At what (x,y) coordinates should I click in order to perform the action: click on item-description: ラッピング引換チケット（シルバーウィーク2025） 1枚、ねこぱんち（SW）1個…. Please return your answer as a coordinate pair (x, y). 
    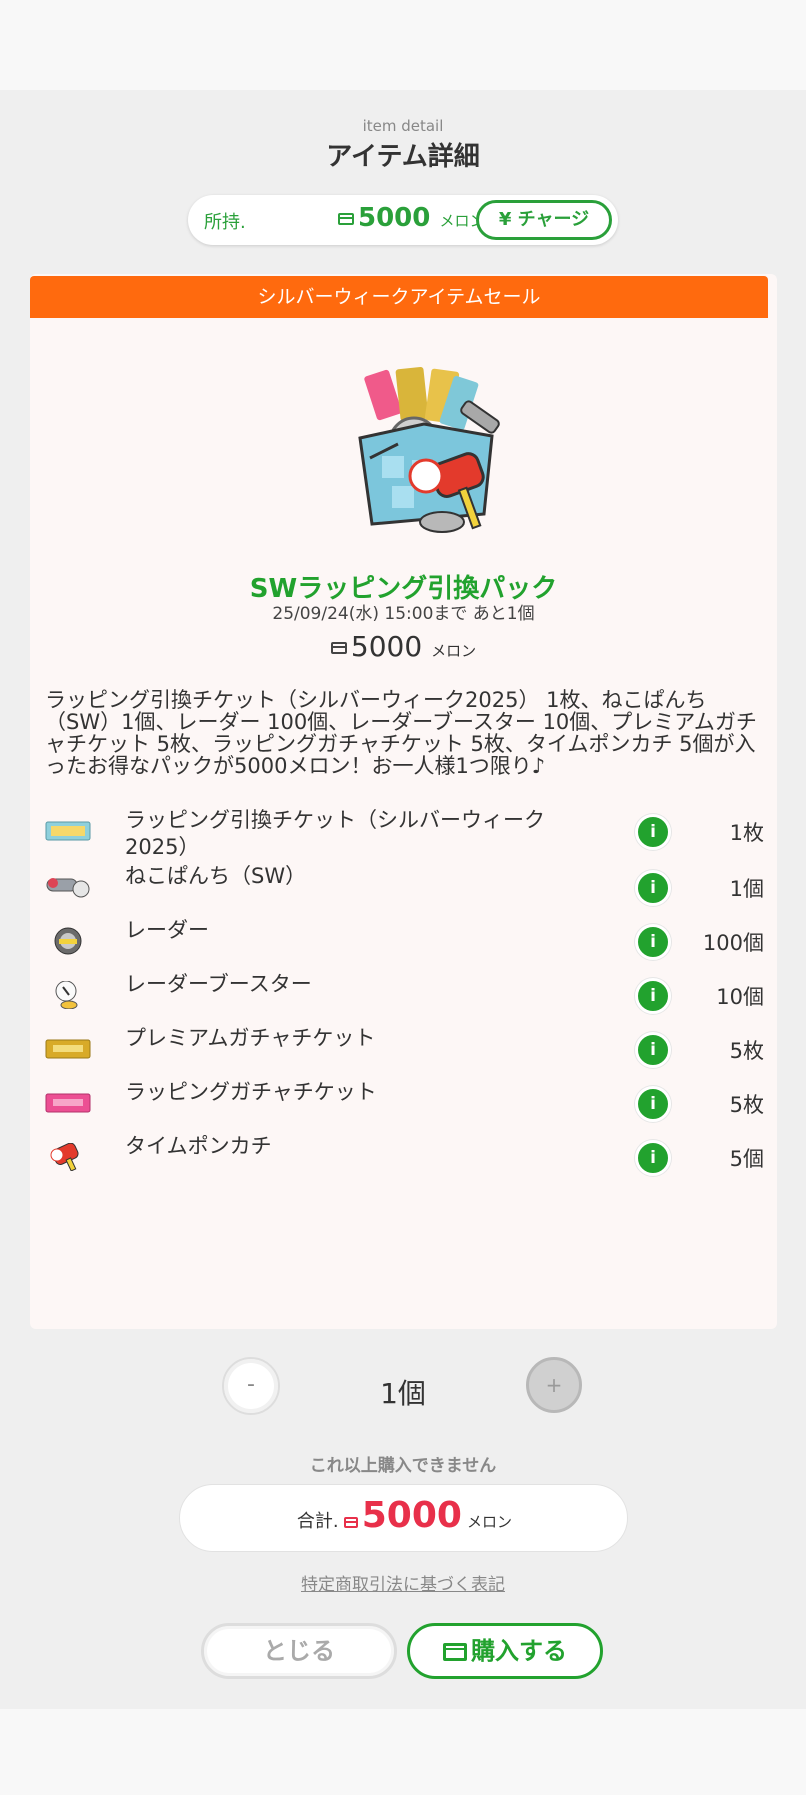
    Looking at the image, I should click on (401, 733).